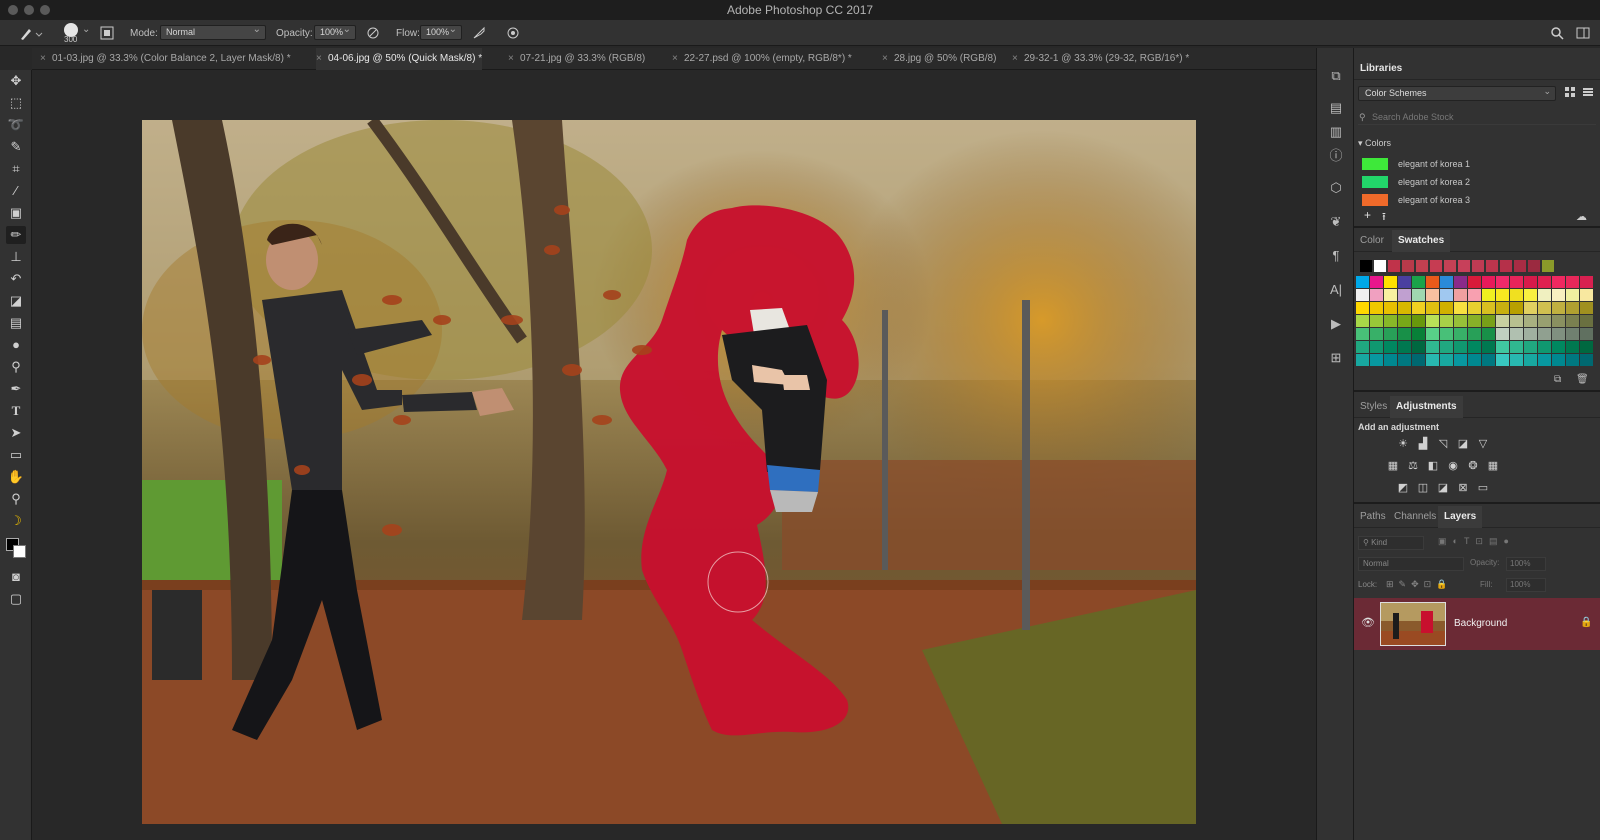 The image size is (1600, 840). I want to click on layer-filter-icons: ▣◐T⊡▤●, so click(1476, 541).